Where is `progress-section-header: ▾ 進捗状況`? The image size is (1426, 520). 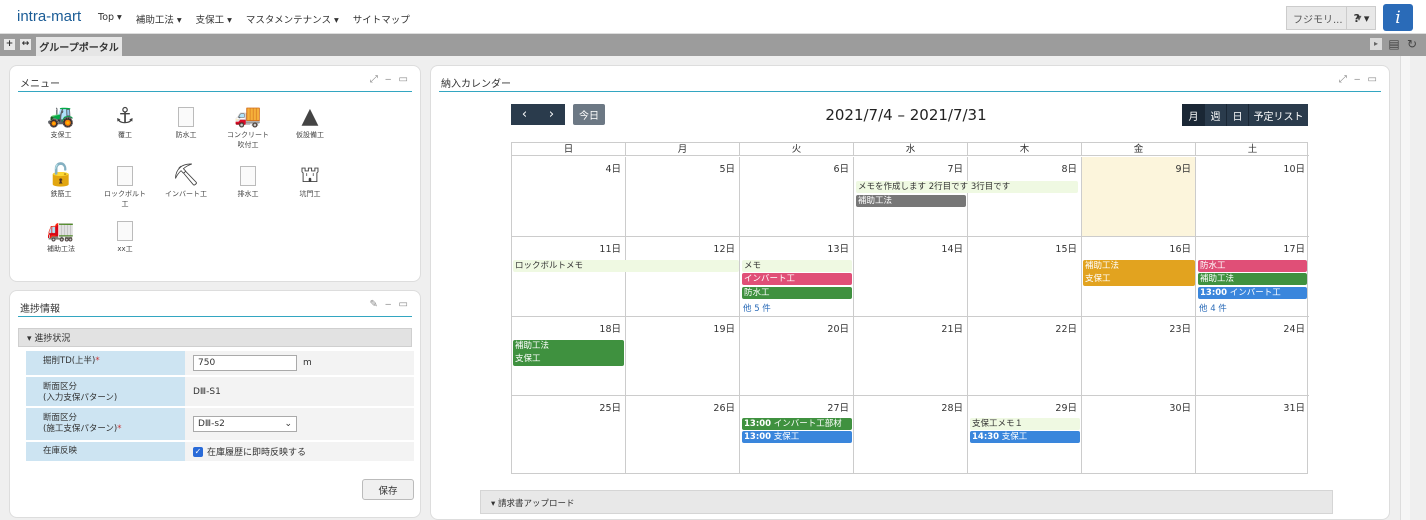
progress-section-header: ▾ 進捗状況 is located at coordinates (215, 337).